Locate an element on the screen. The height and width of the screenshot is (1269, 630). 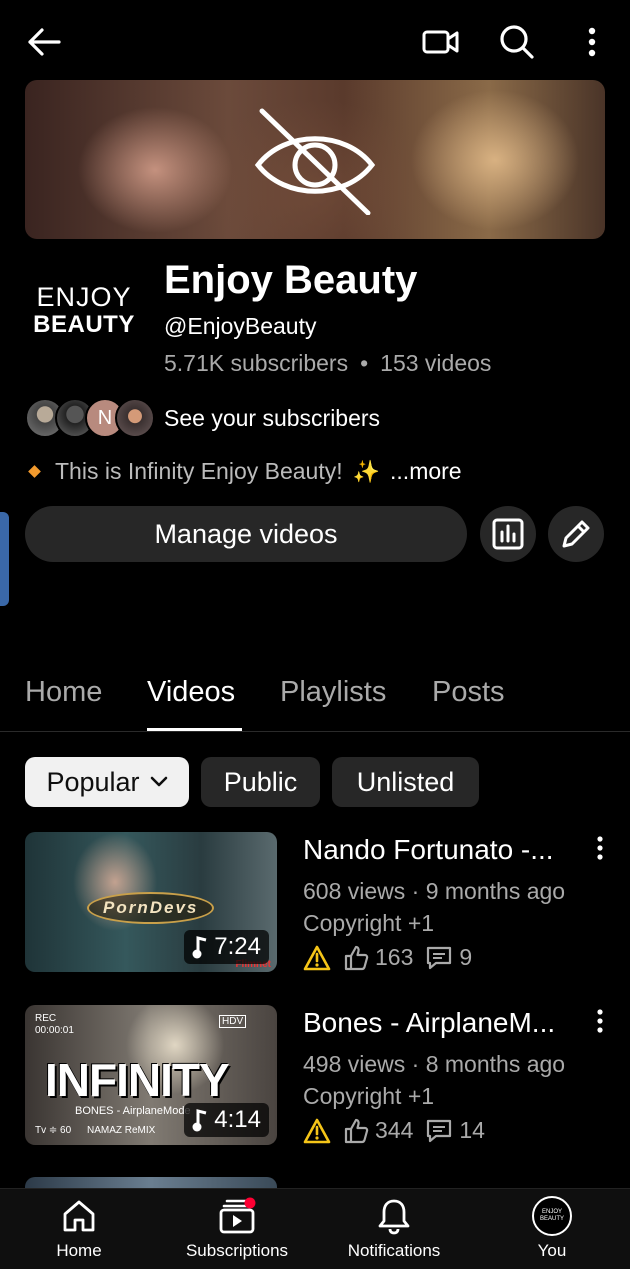
subscriber-avatars: N is located at coordinates (90, 418).